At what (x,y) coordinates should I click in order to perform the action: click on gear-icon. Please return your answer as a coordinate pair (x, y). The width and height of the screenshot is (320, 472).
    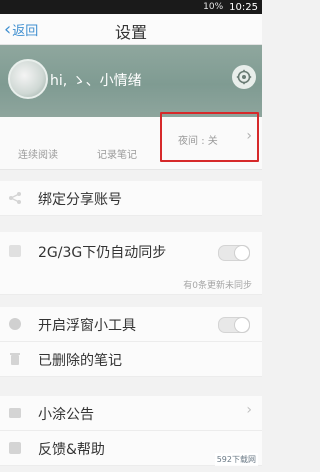
    Looking at the image, I should click on (244, 77).